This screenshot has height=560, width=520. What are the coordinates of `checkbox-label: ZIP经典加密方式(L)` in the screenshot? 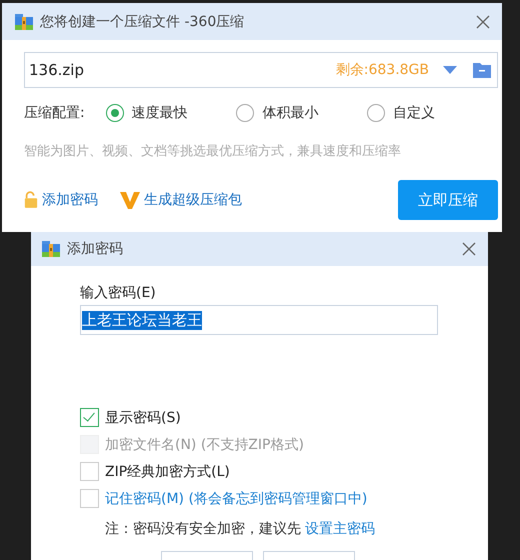 It's located at (167, 471).